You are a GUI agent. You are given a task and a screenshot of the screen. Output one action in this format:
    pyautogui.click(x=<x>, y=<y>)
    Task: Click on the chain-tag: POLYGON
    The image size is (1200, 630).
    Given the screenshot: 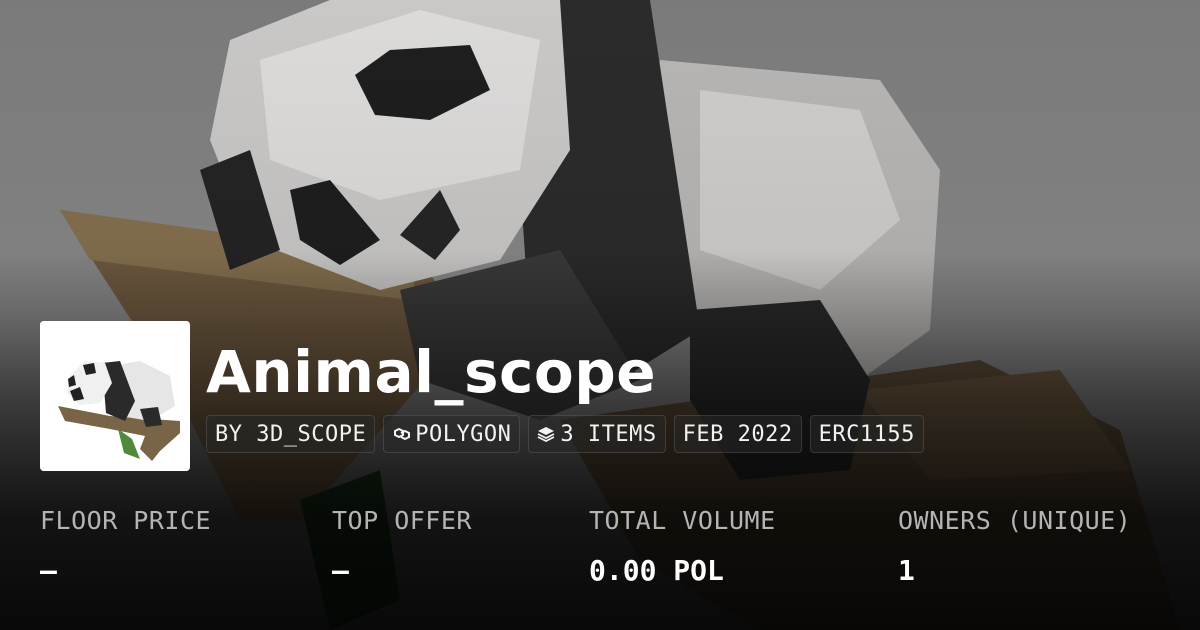 What is the action you would take?
    pyautogui.click(x=452, y=434)
    